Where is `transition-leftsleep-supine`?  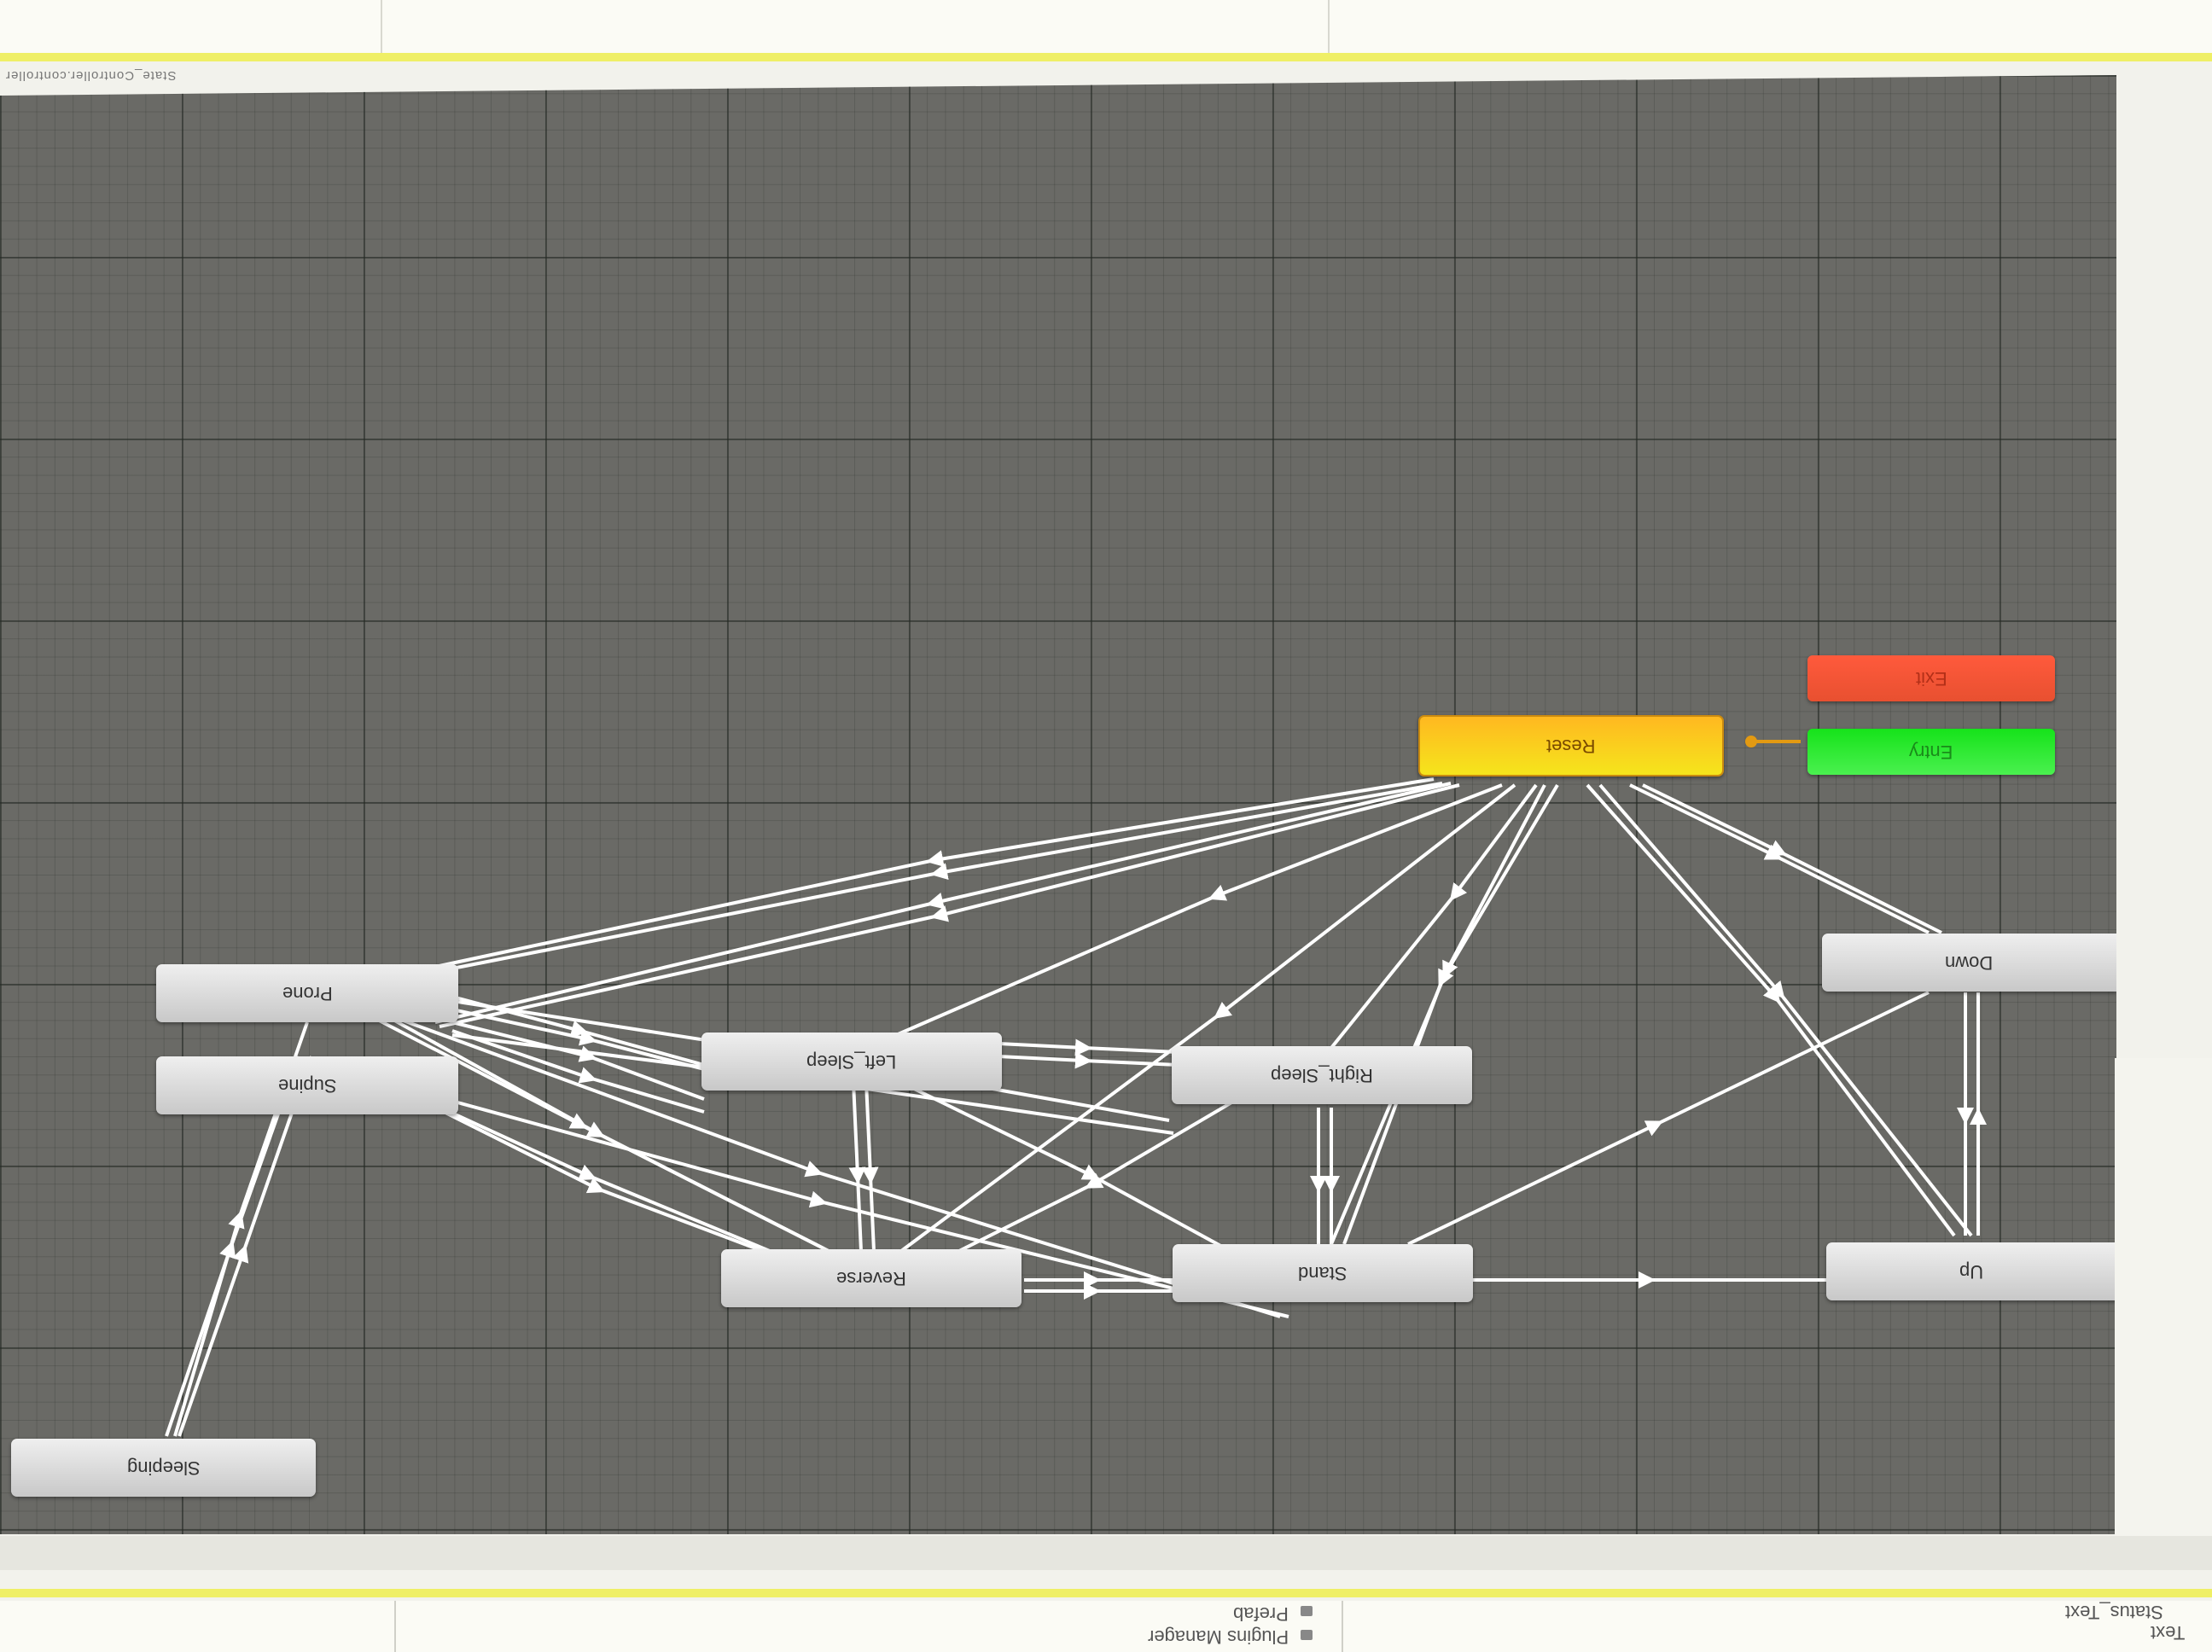 transition-leftsleep-supine is located at coordinates (578, 1071).